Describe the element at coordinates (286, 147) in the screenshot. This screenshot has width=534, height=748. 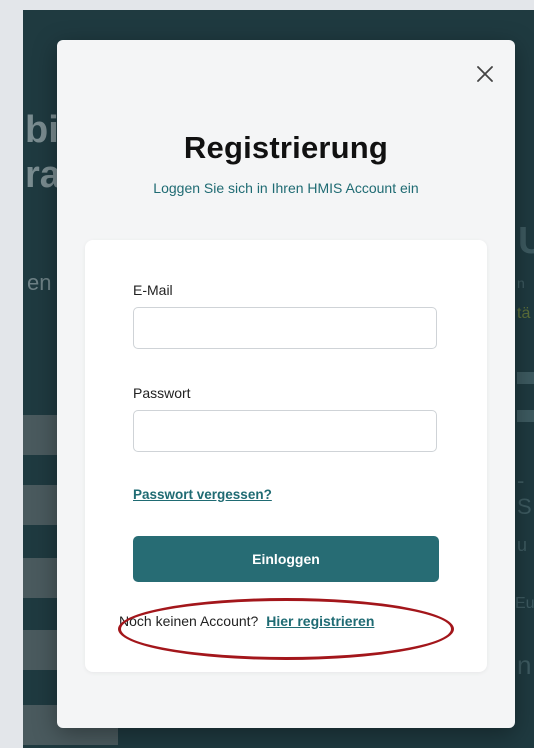
I see `modal-title: Registrierung` at that location.